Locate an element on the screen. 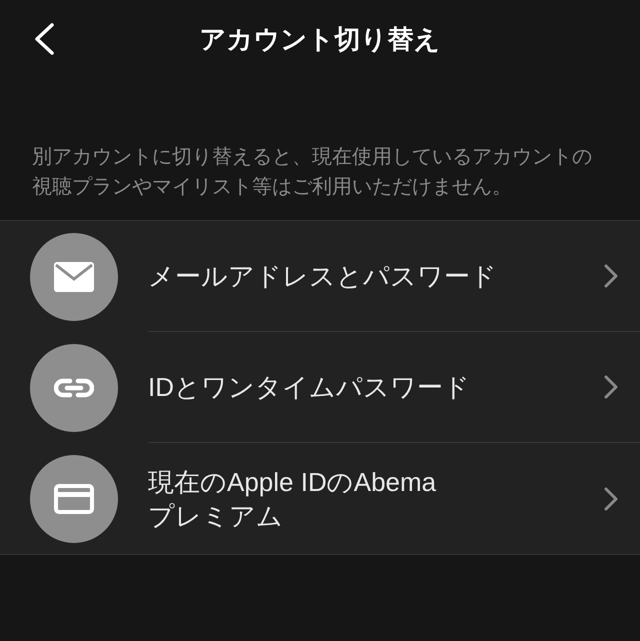 The width and height of the screenshot is (640, 641). option-label: 現在のApple IDのAbema プレミアム is located at coordinates (293, 499).